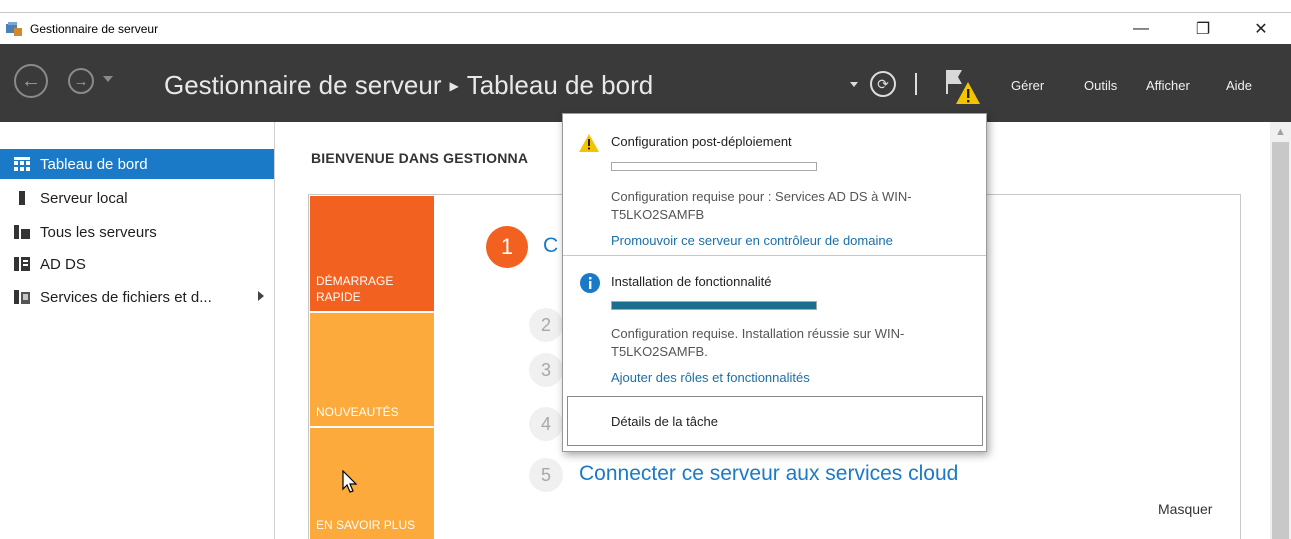  I want to click on breadcrumb: Gestionnaire de serveur ▶ Tableau de bord, so click(408, 85).